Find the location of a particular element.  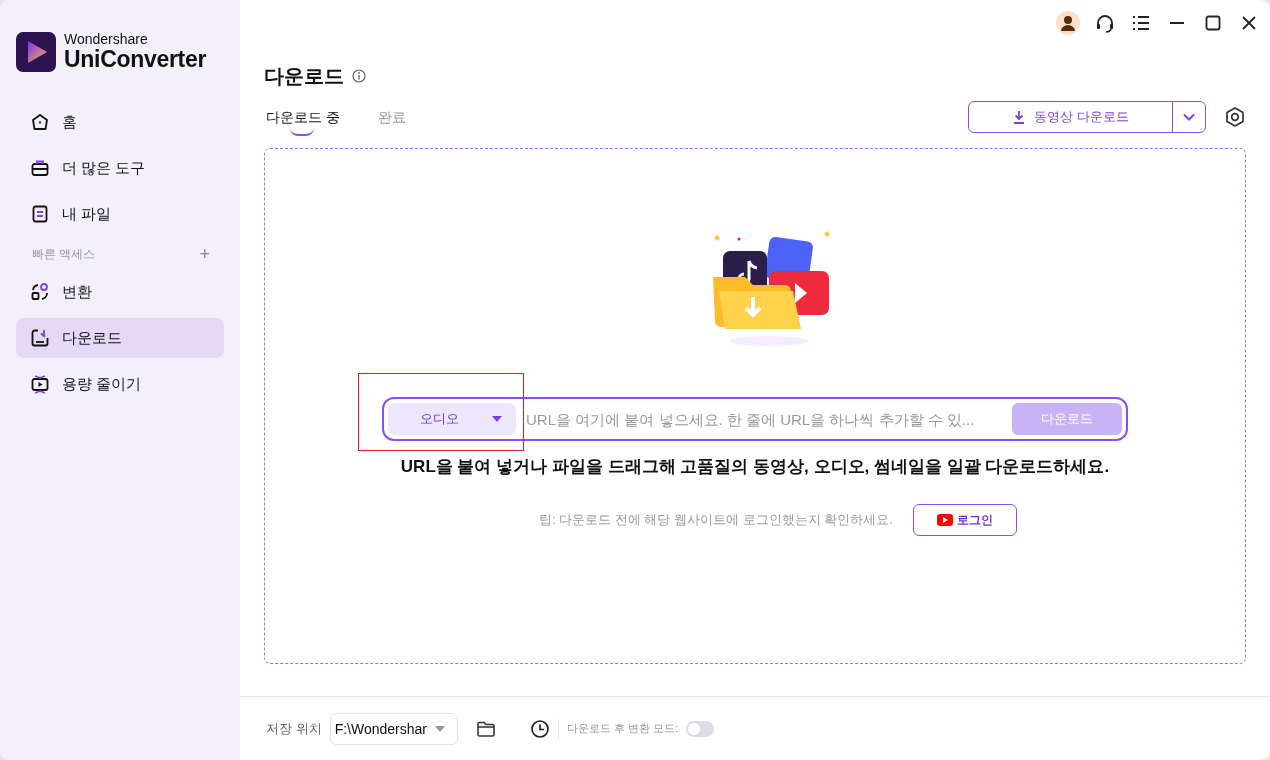

settings-icon is located at coordinates (1235, 117).